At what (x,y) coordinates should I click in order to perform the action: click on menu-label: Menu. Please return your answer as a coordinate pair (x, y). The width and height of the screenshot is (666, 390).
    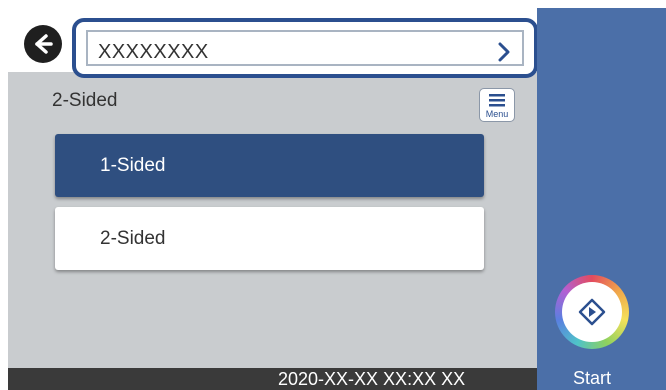
    Looking at the image, I should click on (497, 114).